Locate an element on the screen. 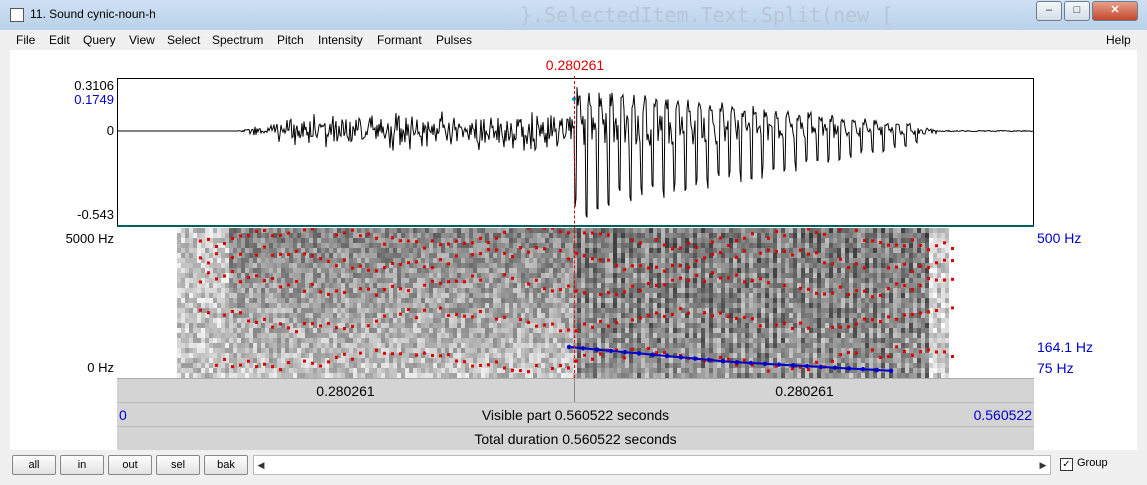  menu-file: File is located at coordinates (25, 40).